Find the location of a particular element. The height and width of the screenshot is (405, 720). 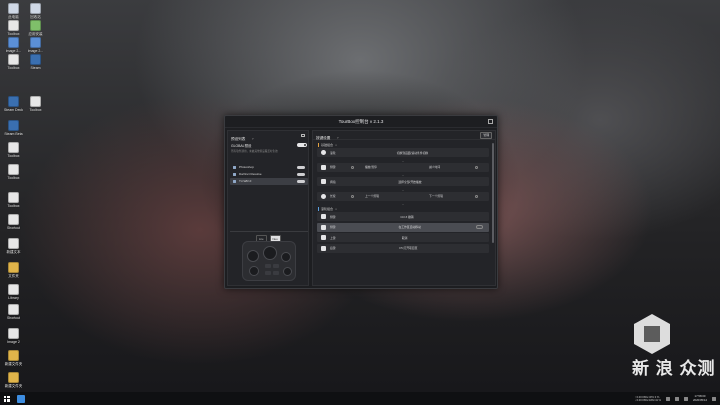

desktop-icon: Library is located at coordinates (13, 292).